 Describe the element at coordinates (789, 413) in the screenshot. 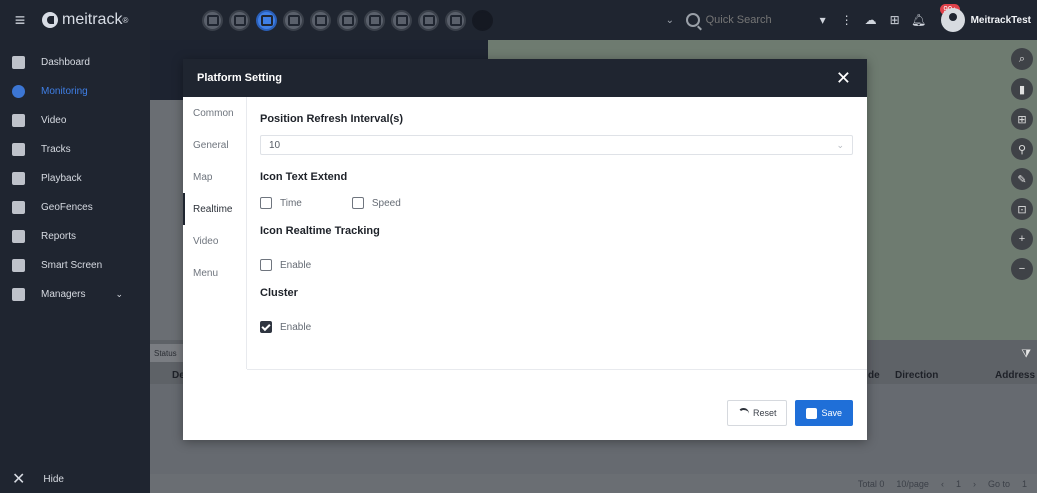

I see `dialog-footer: Reset Save` at that location.